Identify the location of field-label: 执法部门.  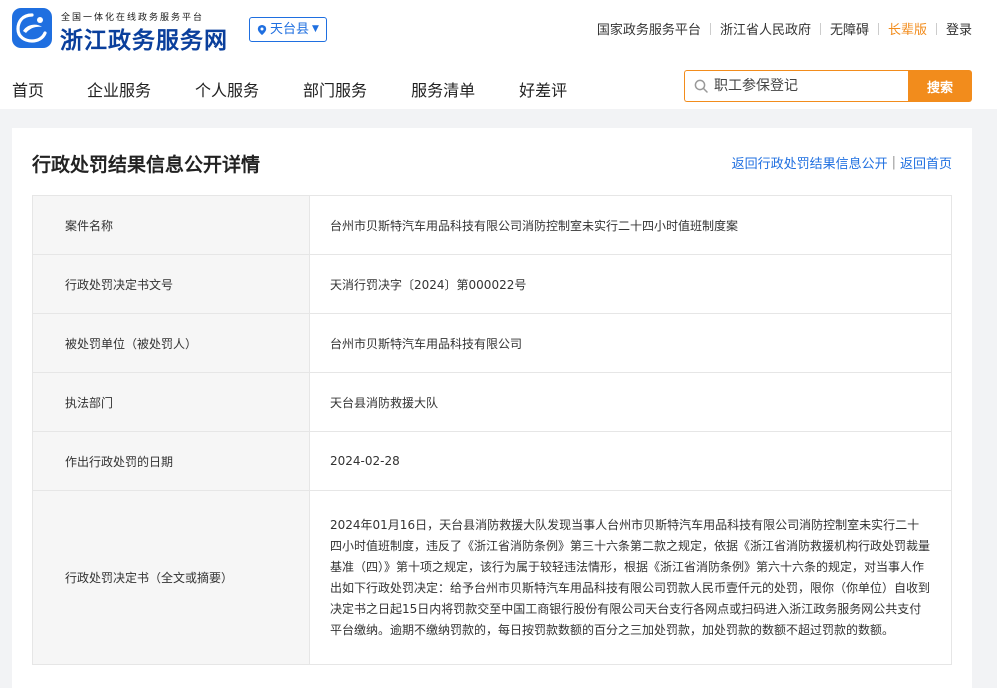
(171, 402).